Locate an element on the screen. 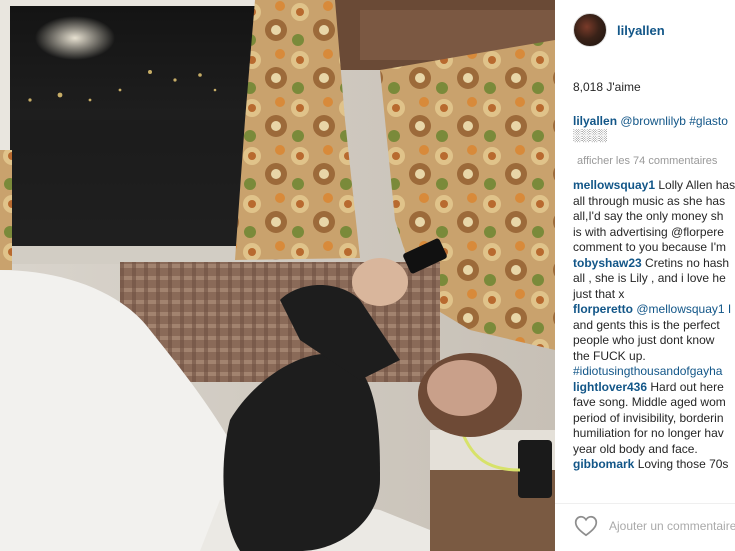  comment-text: and gents this is the perfect is located at coordinates (646, 324).